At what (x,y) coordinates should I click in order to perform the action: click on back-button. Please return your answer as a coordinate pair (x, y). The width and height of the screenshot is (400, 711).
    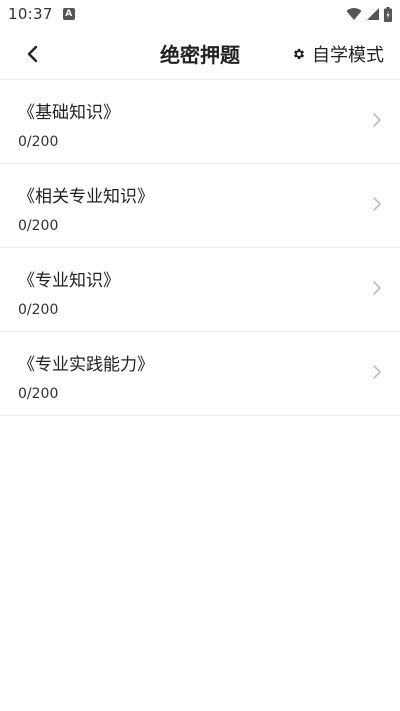
    Looking at the image, I should click on (32, 54).